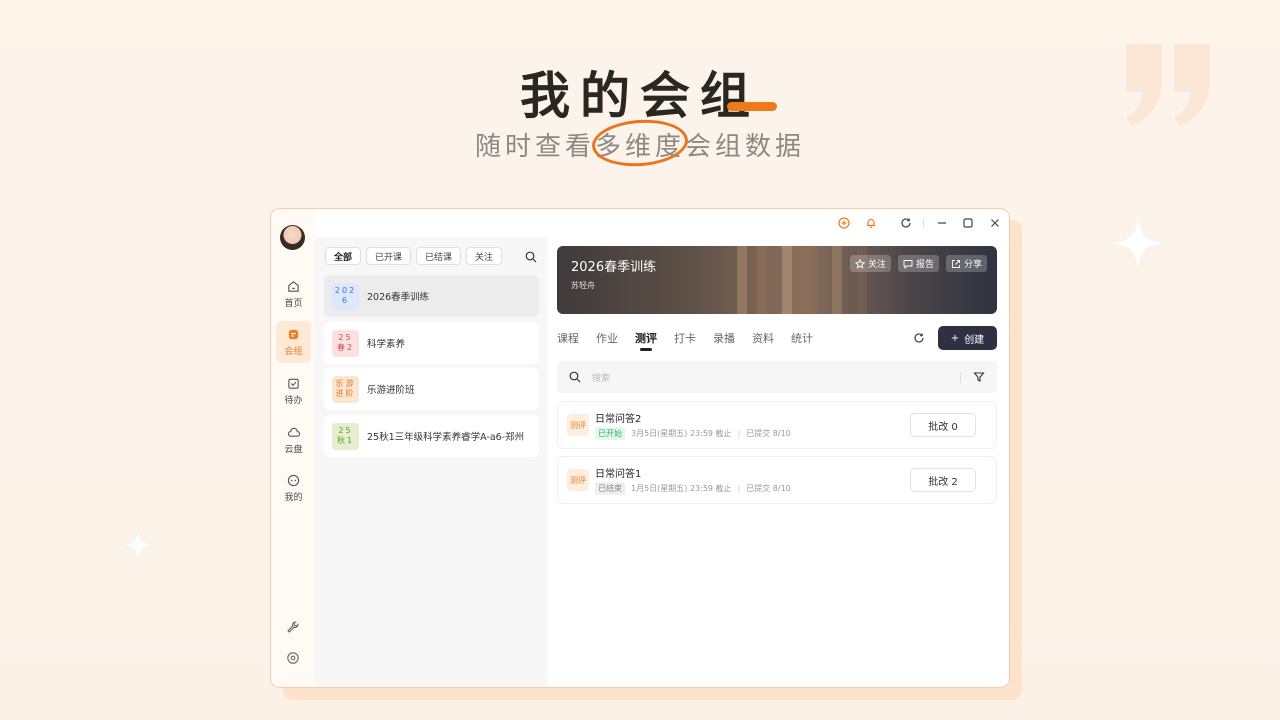 The width and height of the screenshot is (1280, 720). I want to click on rail-item-profile: 我的, so click(293, 488).